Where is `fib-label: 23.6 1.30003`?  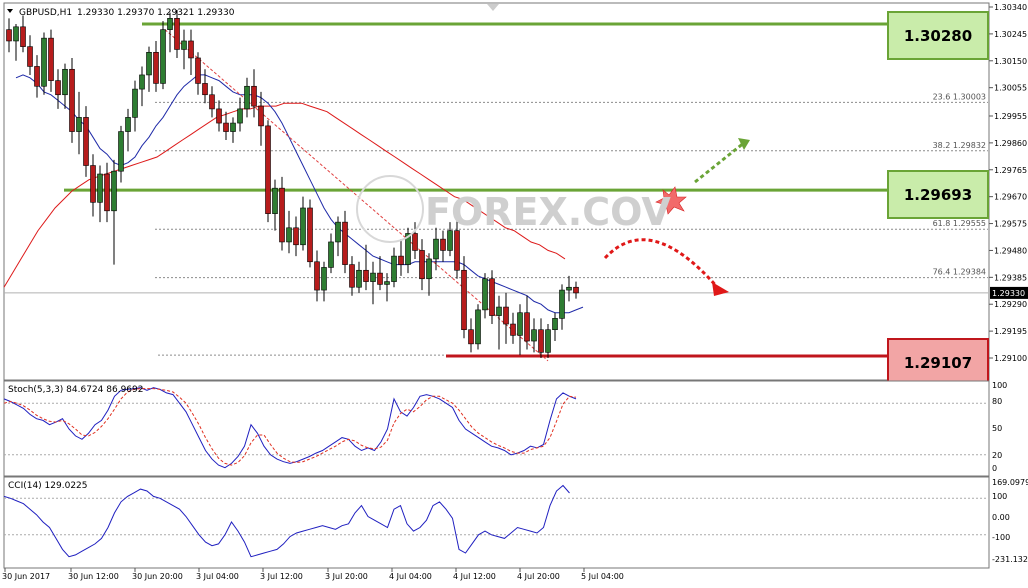 fib-label: 23.6 1.30003 is located at coordinates (959, 96).